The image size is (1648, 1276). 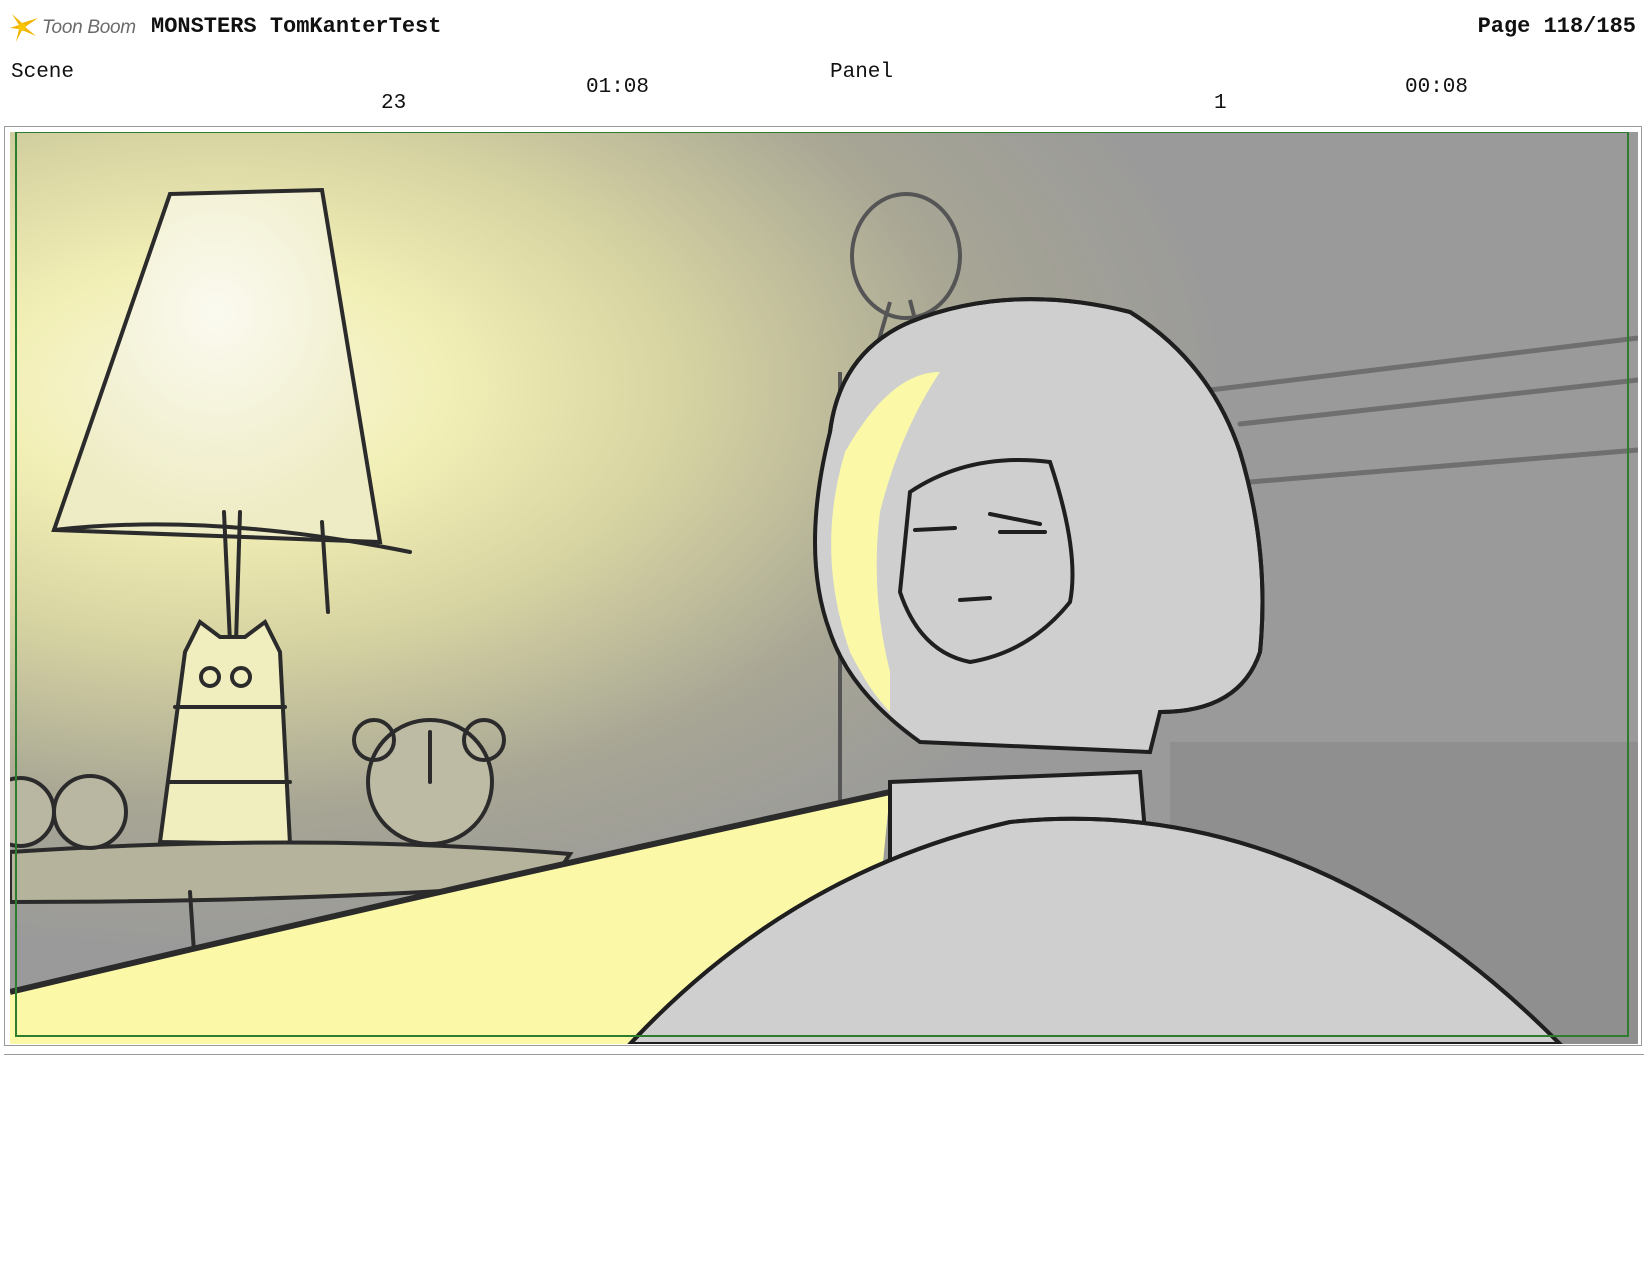 I want to click on logo-text: Toon Boom, so click(x=89, y=27).